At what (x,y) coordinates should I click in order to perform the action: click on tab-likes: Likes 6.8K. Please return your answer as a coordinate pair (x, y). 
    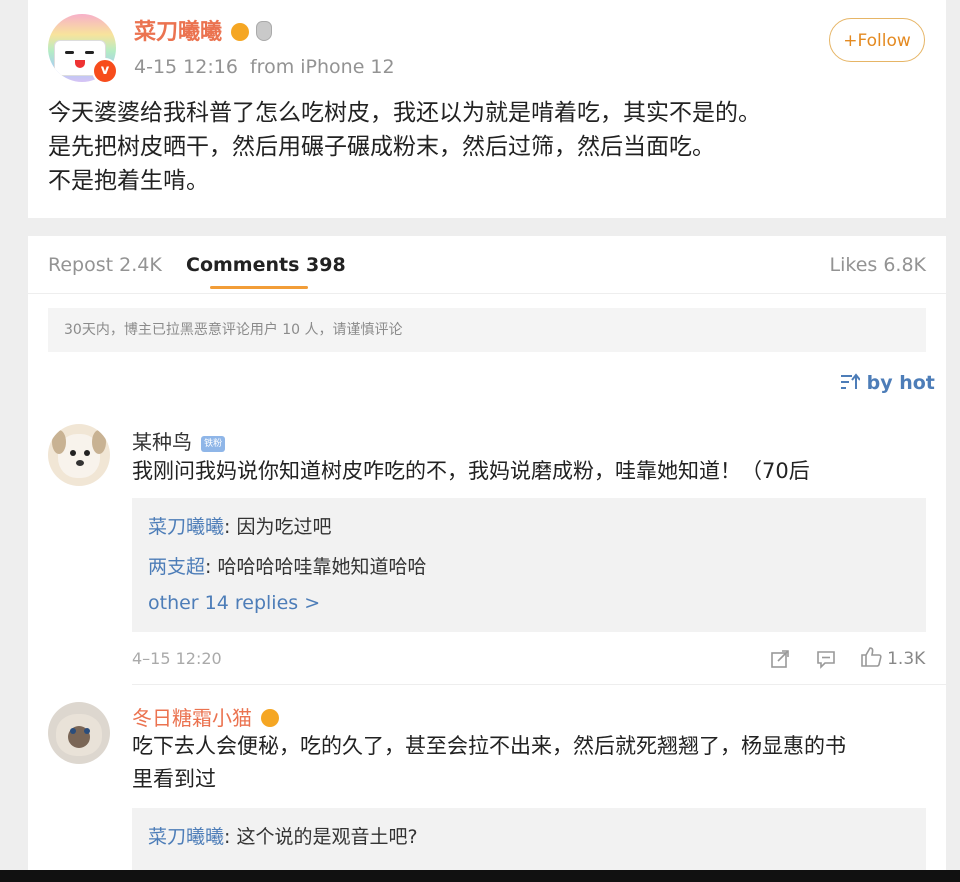
    Looking at the image, I should click on (878, 265).